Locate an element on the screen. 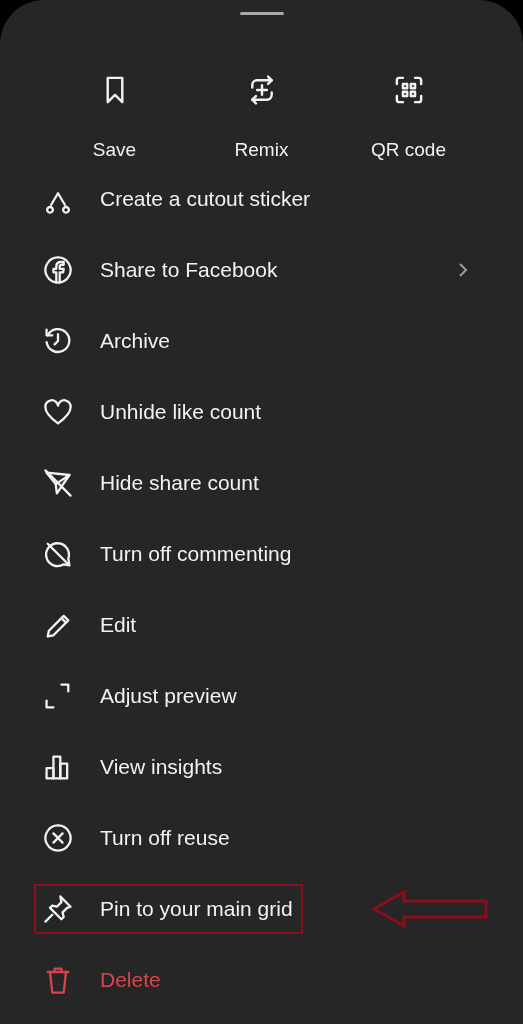  close-circle-icon is located at coordinates (58, 837).